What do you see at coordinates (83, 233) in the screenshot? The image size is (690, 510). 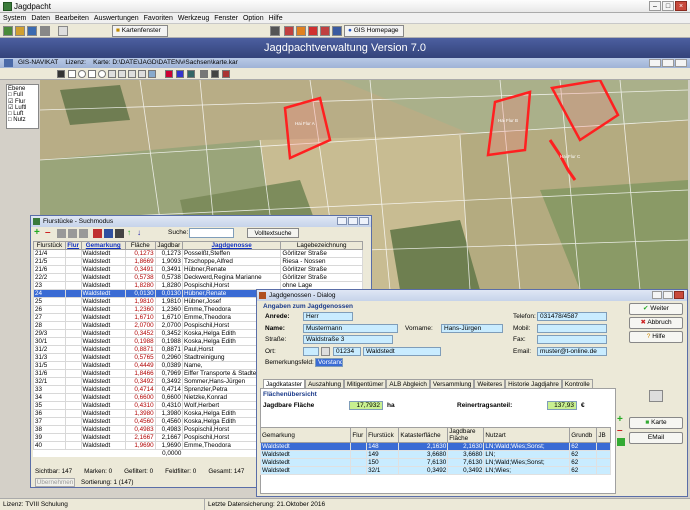 I see `filter3-icon` at bounding box center [83, 233].